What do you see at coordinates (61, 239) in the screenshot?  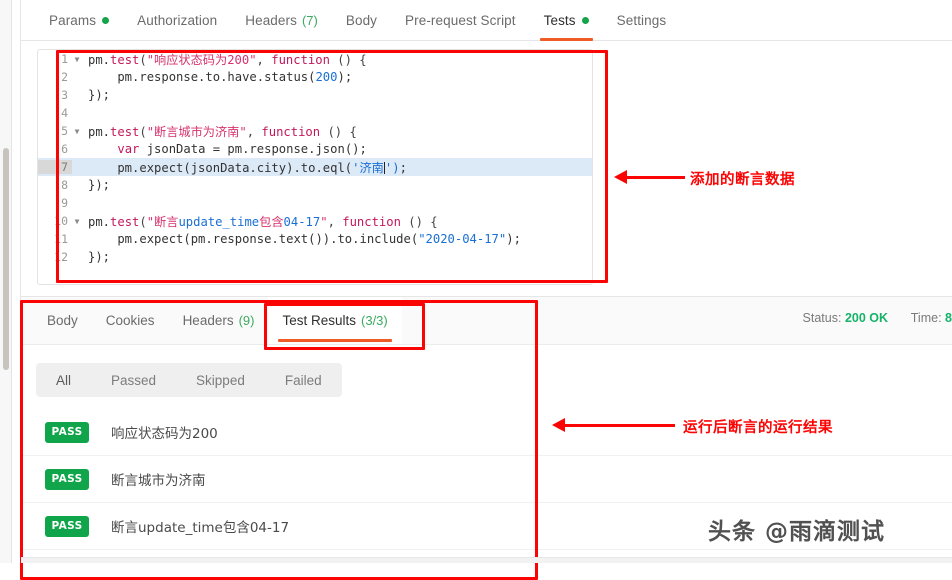 I see `line-number: 11` at bounding box center [61, 239].